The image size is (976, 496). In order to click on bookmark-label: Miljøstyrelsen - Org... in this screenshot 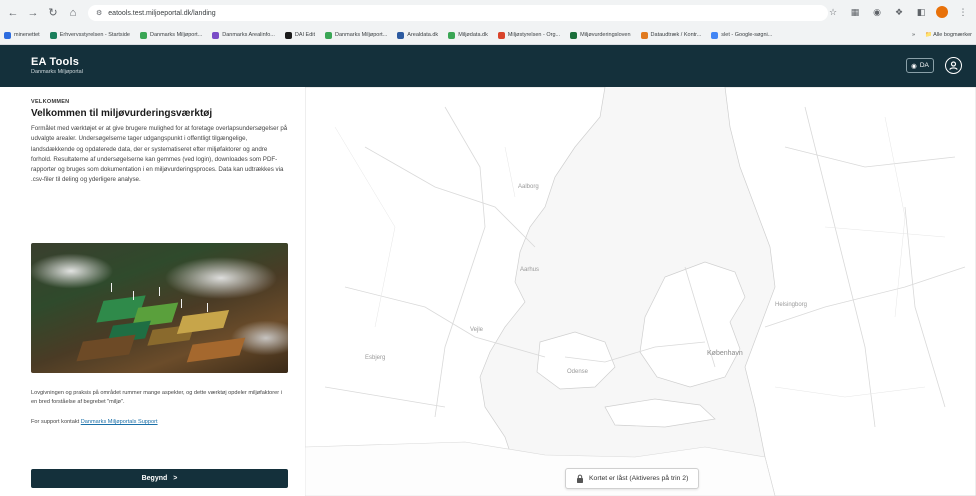, I will do `click(534, 35)`.